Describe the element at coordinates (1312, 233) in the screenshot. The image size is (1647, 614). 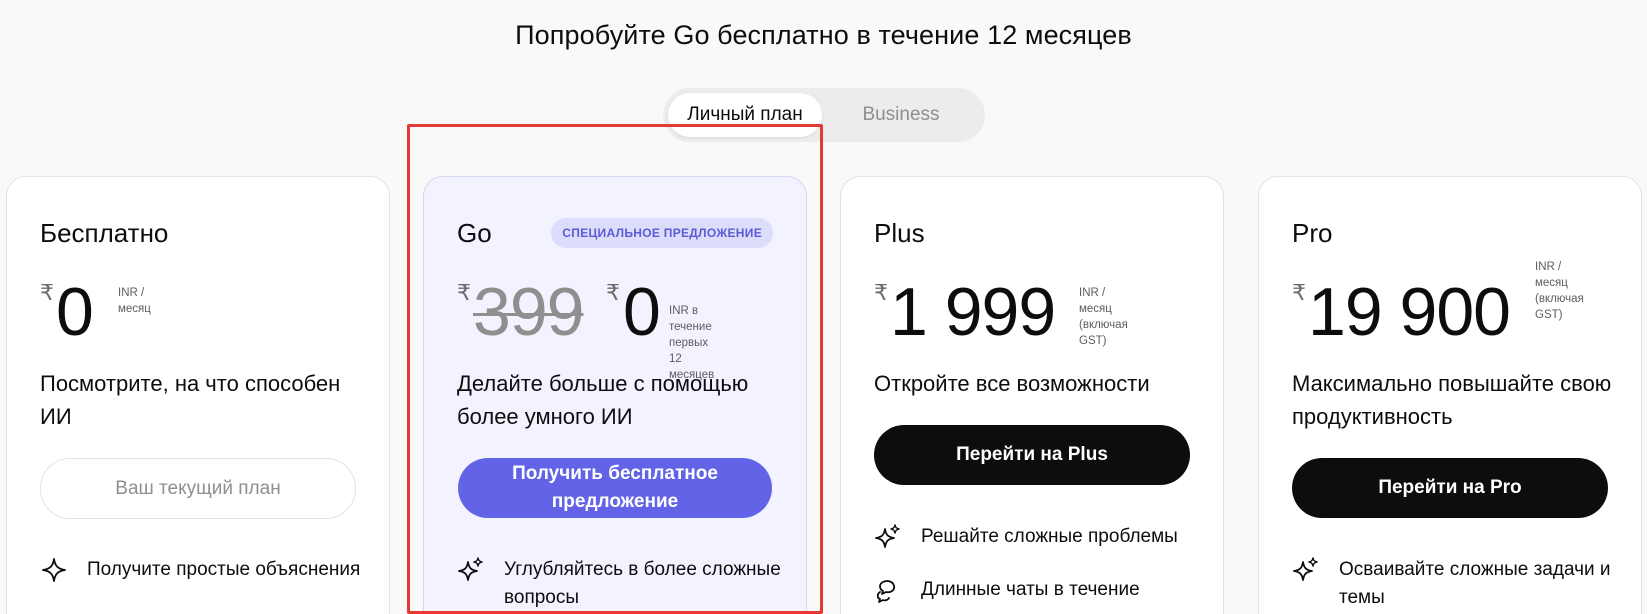
I see `plan-name: Pro` at that location.